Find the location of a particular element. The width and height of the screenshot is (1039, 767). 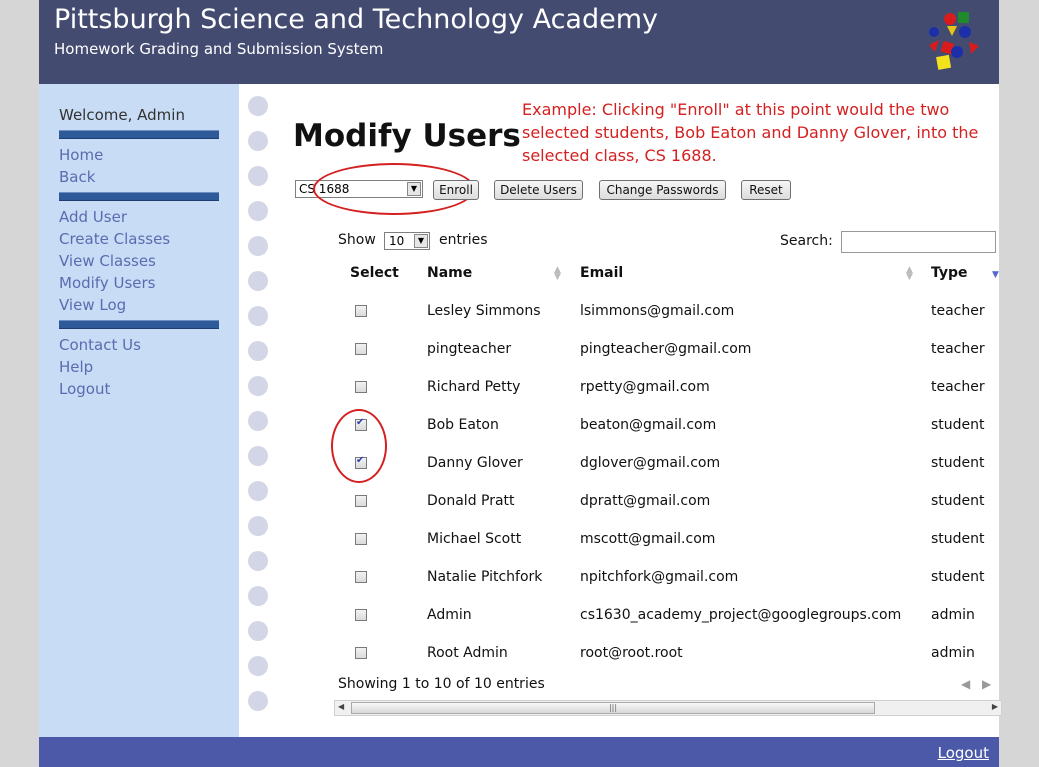

cell-name: Danny Glover is located at coordinates (475, 463).